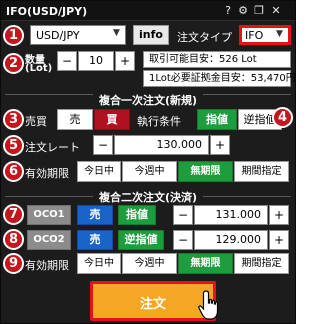  I want to click on oco2-sell-button: 売, so click(95, 240).